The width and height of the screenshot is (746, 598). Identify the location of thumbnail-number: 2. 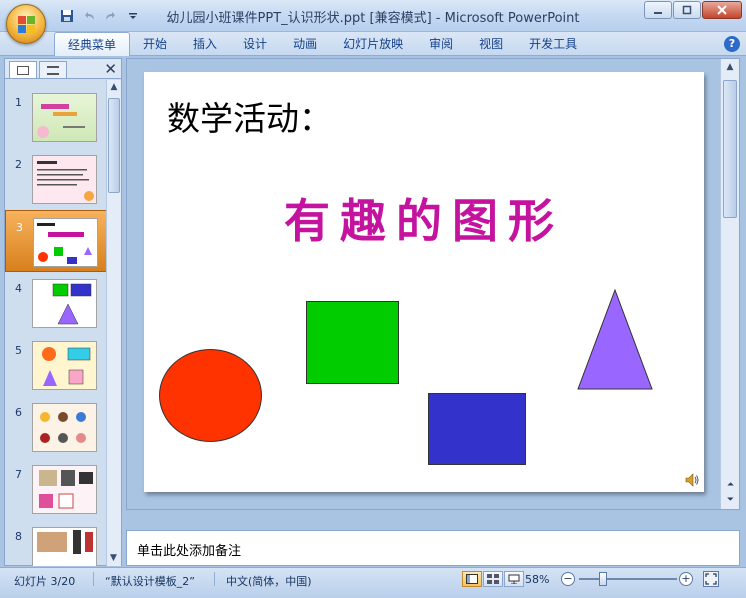
(18, 164).